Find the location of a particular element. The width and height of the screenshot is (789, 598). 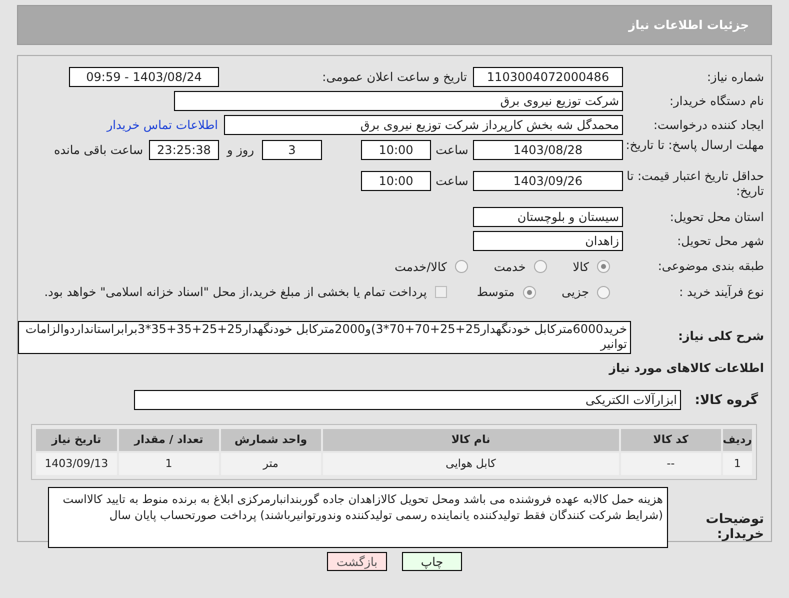

section-heading: اطلاعات کالاهای مورد نیاز is located at coordinates (686, 368).